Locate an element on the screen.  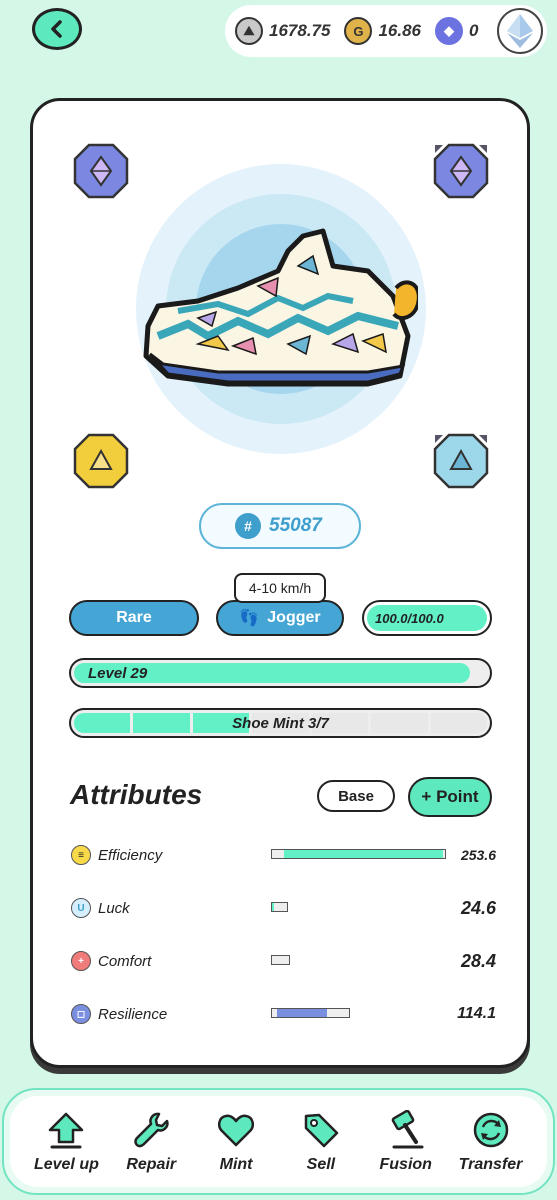
level-up-label: Level up is located at coordinates (66, 1164).